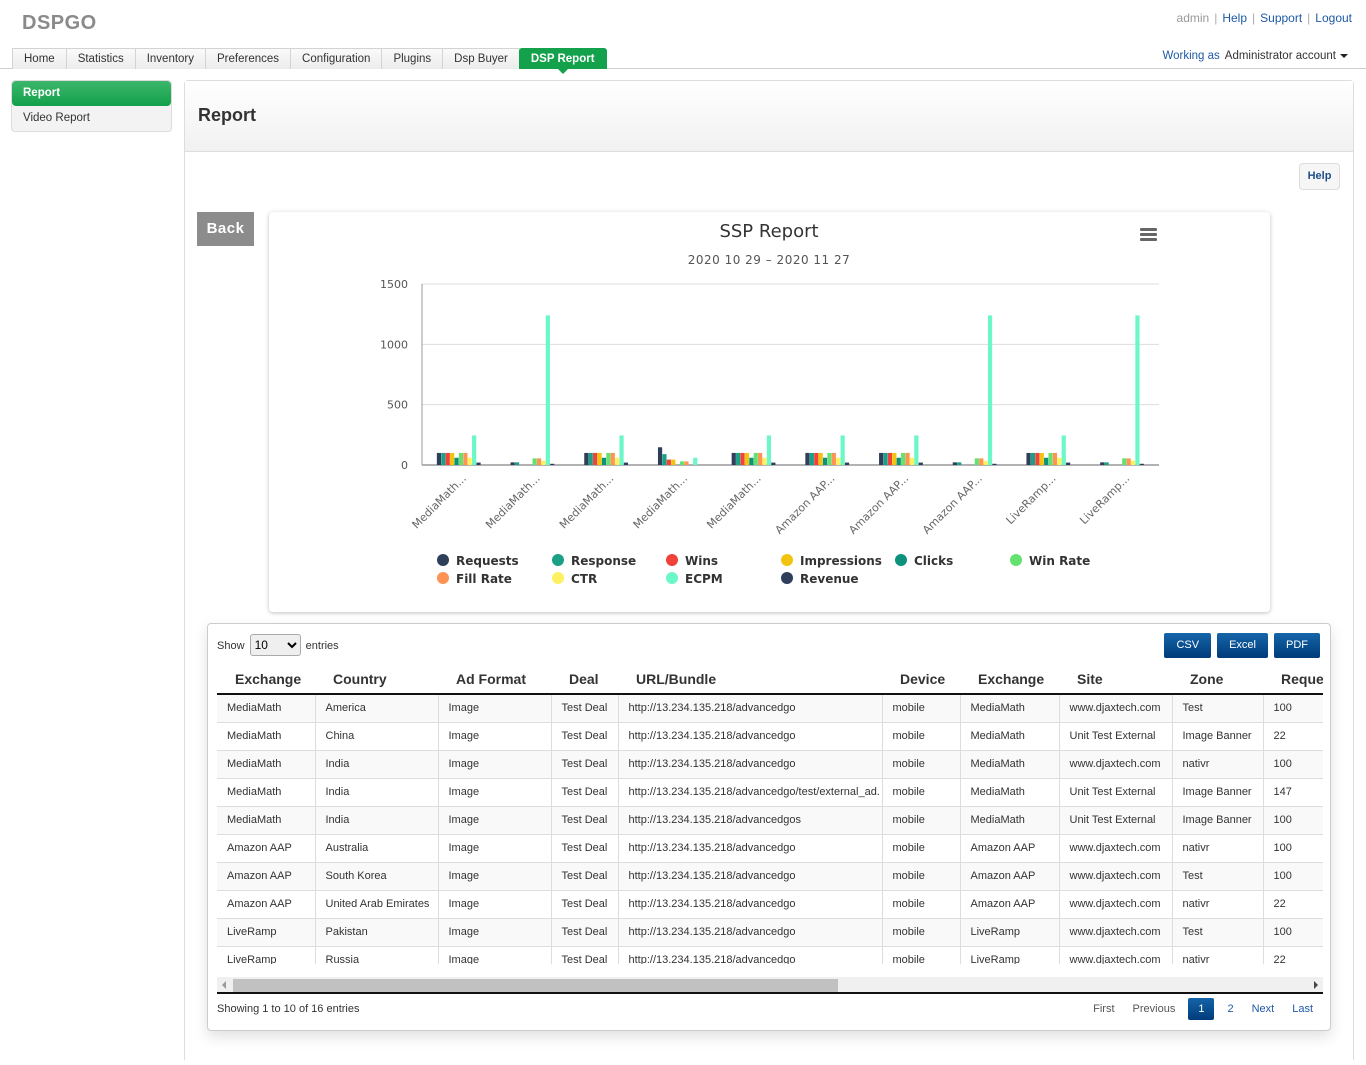 Image resolution: width=1366 pixels, height=1065 pixels. I want to click on pdf-button: PDF, so click(1297, 645).